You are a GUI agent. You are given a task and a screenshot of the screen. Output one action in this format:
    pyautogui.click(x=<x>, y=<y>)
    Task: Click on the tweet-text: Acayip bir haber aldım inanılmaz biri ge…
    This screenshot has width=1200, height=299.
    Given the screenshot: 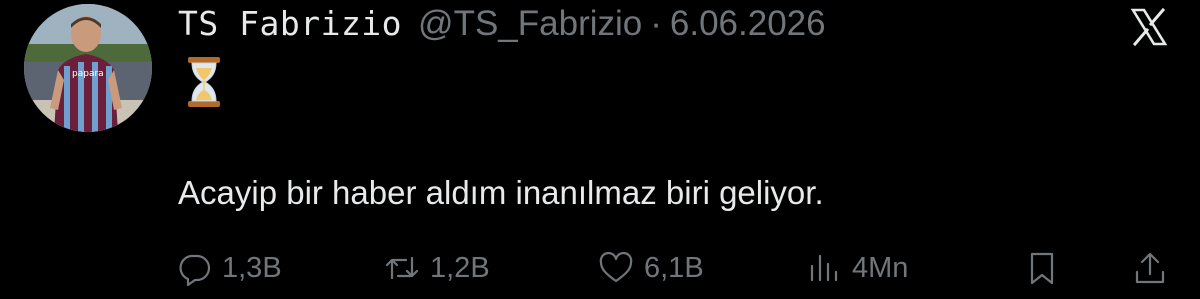 What is the action you would take?
    pyautogui.click(x=501, y=192)
    